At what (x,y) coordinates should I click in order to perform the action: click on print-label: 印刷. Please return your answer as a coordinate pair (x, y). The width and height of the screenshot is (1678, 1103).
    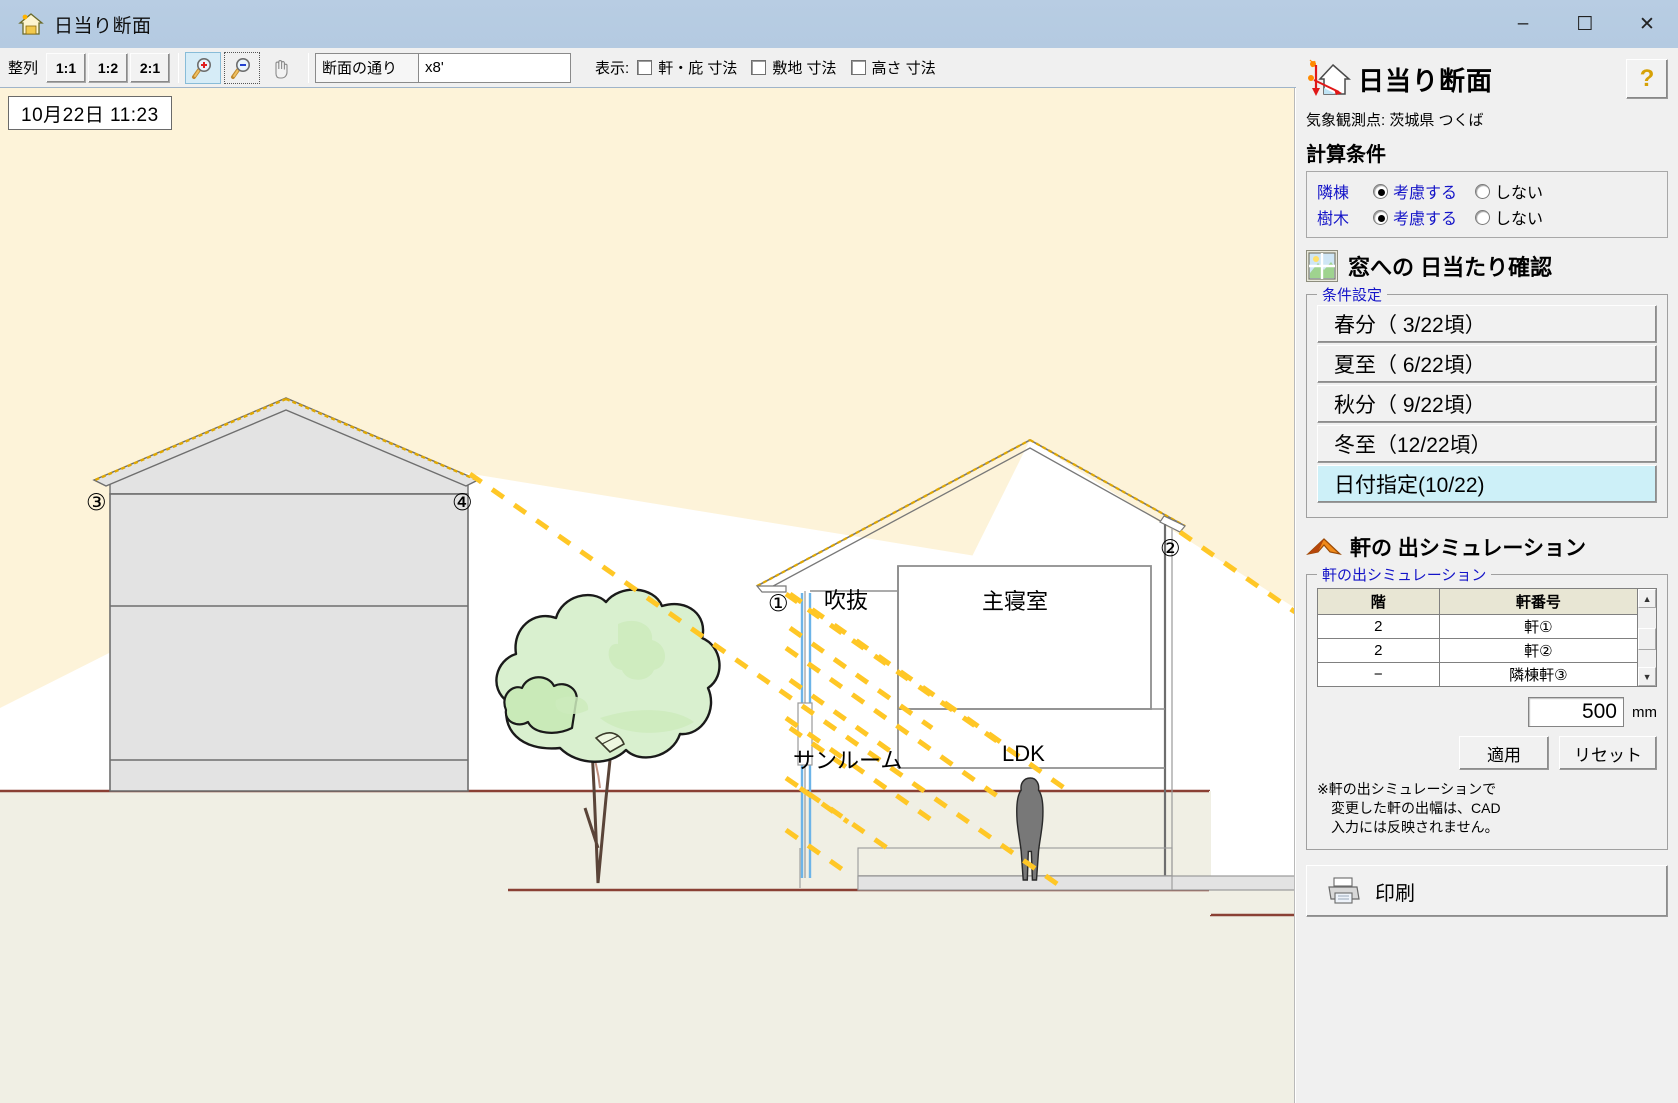
    Looking at the image, I should click on (1395, 893).